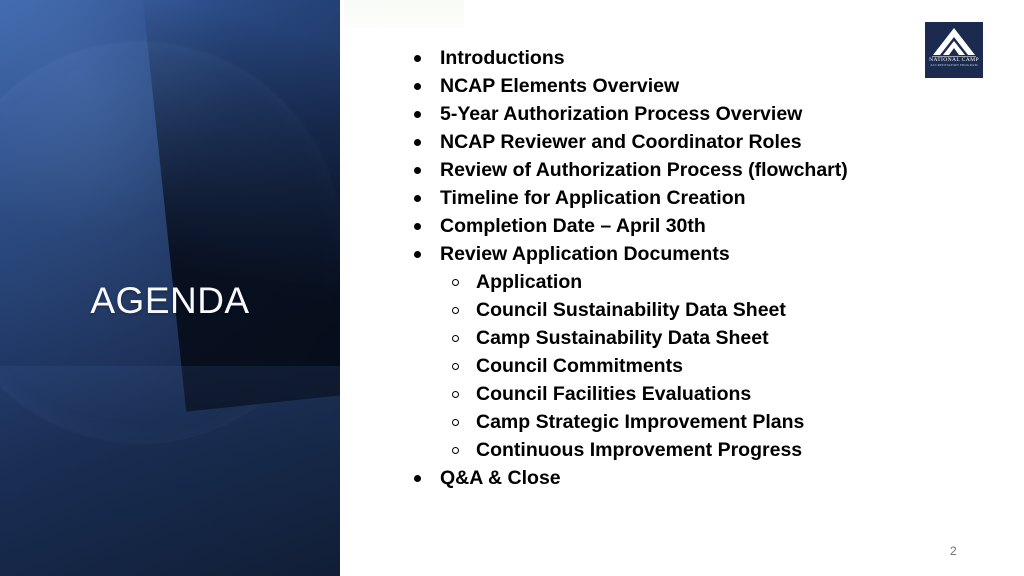  I want to click on list-item-label: Q&A & Close, so click(500, 478).